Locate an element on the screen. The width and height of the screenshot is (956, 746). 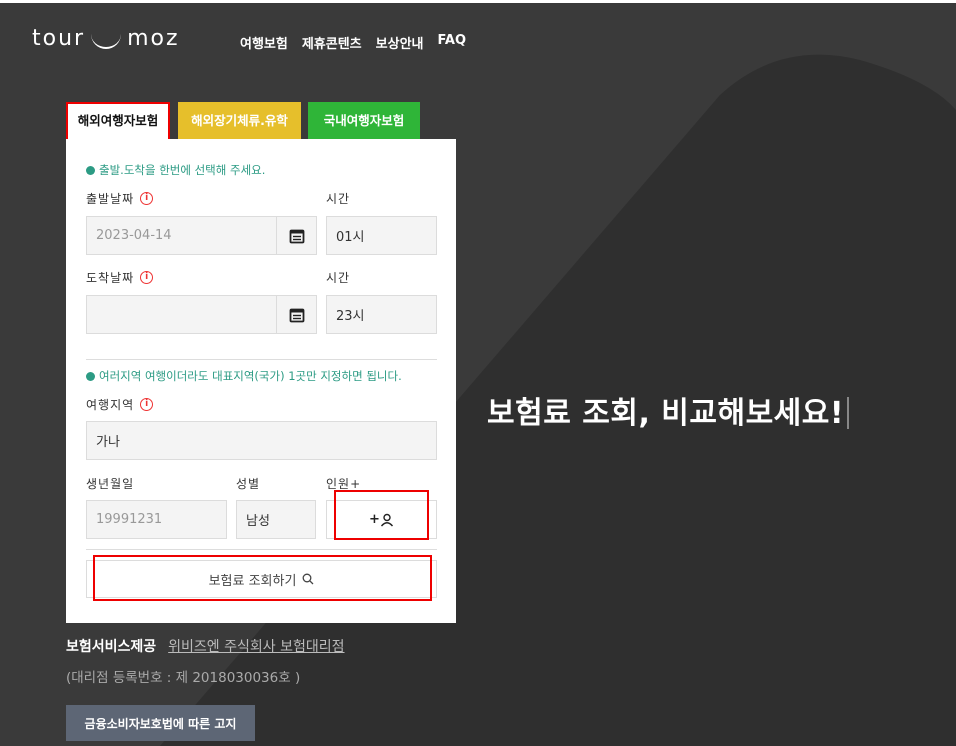
person-icon is located at coordinates (386, 519).